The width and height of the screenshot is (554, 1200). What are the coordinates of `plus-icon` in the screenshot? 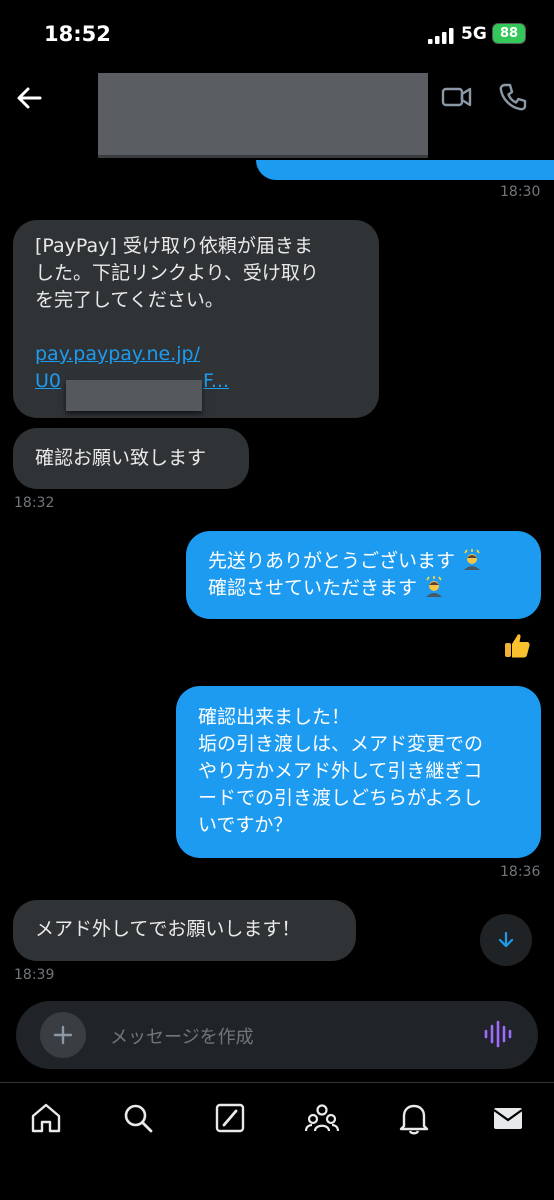 It's located at (63, 1035).